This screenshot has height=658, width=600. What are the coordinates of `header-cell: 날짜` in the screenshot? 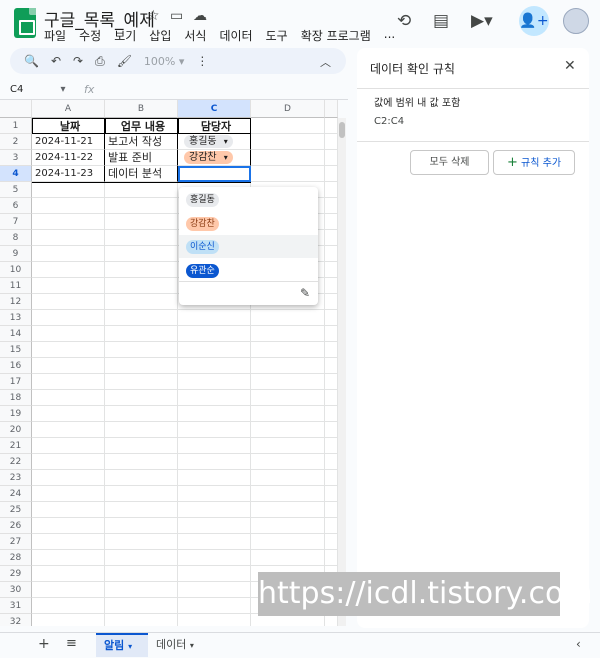 It's located at (68, 126).